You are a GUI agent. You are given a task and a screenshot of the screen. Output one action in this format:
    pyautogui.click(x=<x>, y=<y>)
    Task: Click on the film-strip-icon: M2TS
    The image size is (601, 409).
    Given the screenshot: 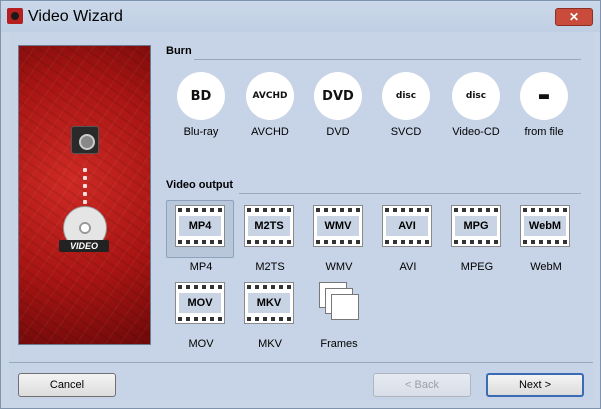 What is the action you would take?
    pyautogui.click(x=269, y=226)
    